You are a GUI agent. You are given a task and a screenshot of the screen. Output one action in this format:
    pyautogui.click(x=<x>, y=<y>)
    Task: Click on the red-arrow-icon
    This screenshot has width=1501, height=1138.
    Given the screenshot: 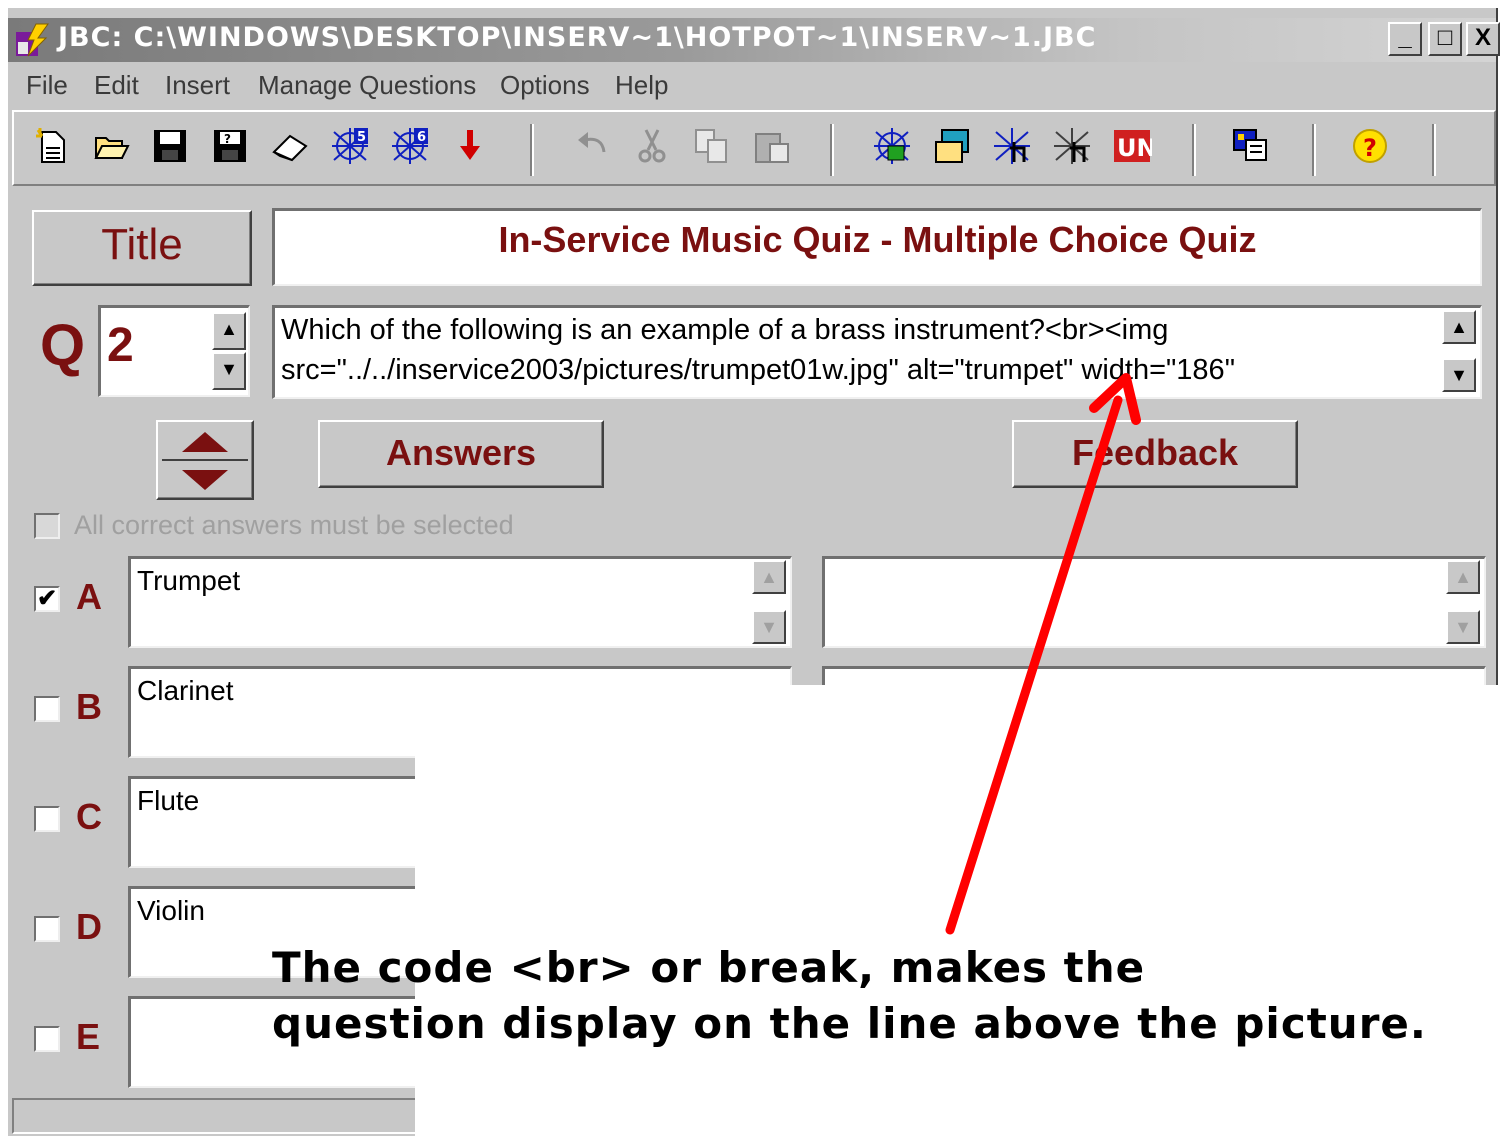 What is the action you would take?
    pyautogui.click(x=1043, y=654)
    